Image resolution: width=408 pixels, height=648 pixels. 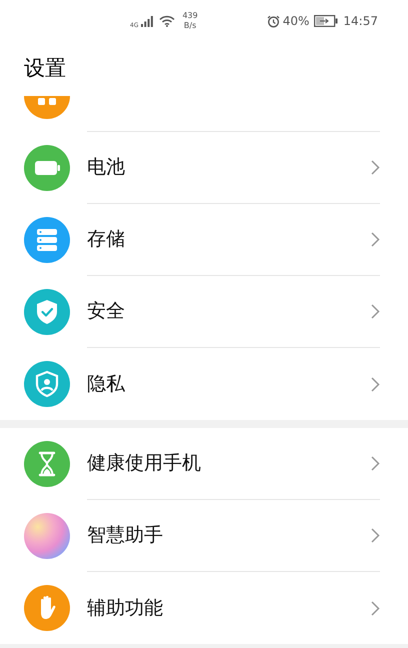 I want to click on setting-label: 存储, so click(x=106, y=239).